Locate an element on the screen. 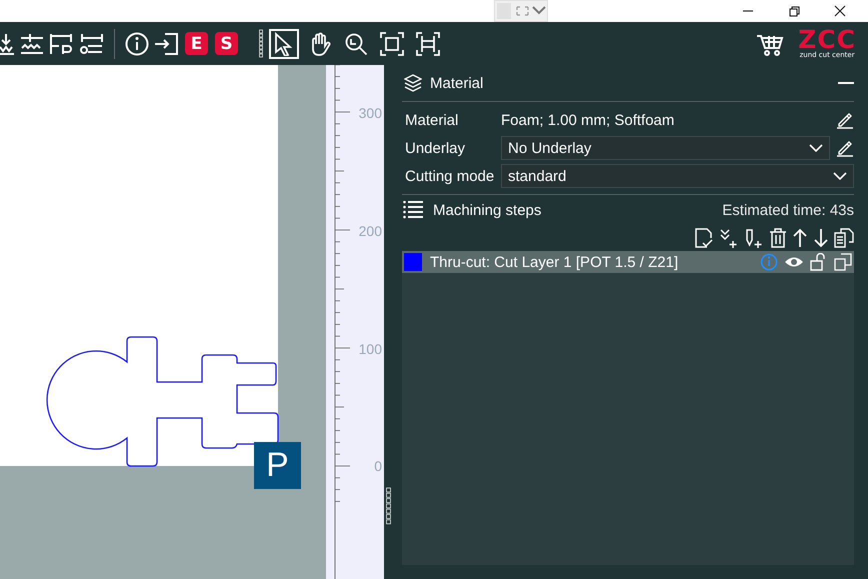 The height and width of the screenshot is (579, 868). field-label: Material is located at coordinates (432, 120).